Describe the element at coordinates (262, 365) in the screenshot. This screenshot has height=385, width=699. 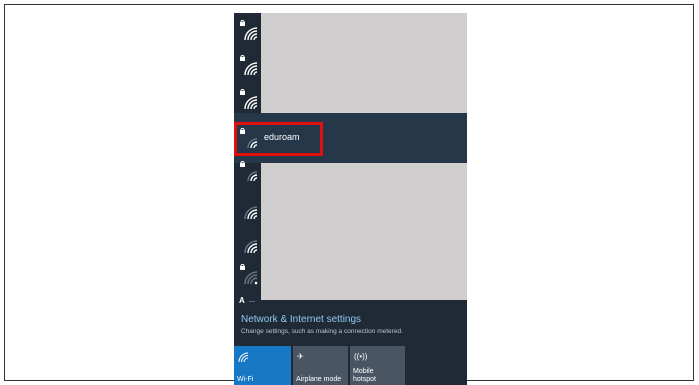
I see `wifi-toggle-button: Wi-Fi` at that location.